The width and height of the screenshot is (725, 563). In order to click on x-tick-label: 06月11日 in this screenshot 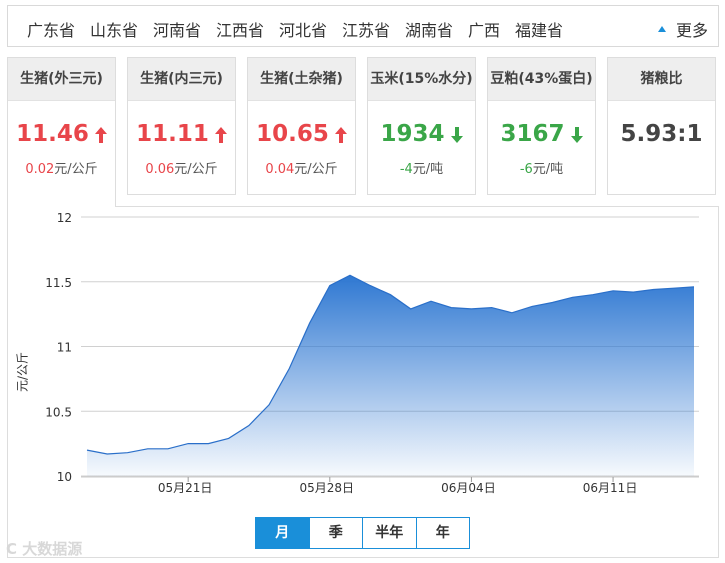, I will do `click(610, 488)`.